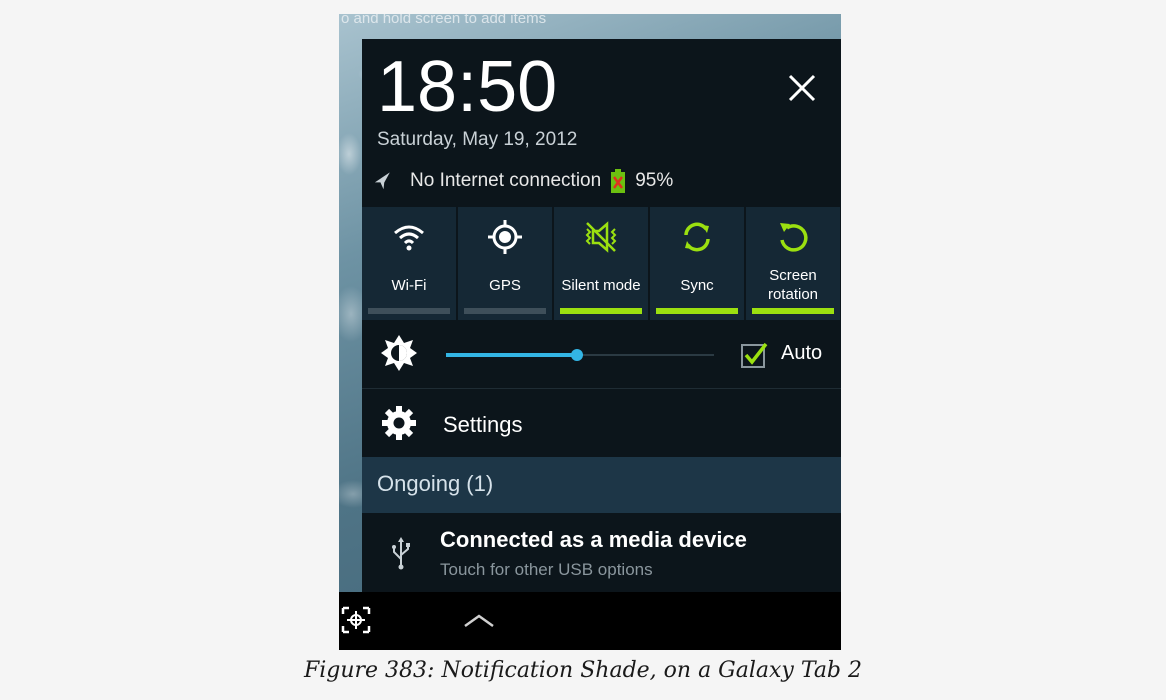  I want to click on wallpaper-hint-text: o and hold screen to add items, so click(444, 20).